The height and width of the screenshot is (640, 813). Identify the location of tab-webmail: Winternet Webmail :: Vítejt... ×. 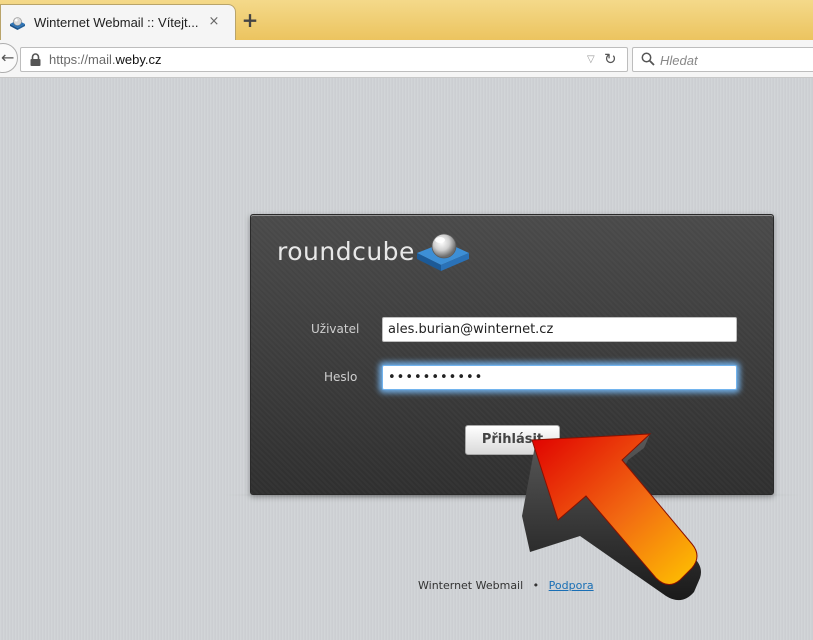
(118, 22).